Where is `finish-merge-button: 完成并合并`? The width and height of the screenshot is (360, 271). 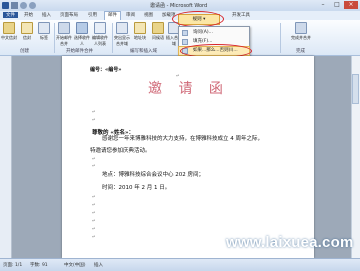
finish-merge-button: 完成并合并 is located at coordinates (301, 31).